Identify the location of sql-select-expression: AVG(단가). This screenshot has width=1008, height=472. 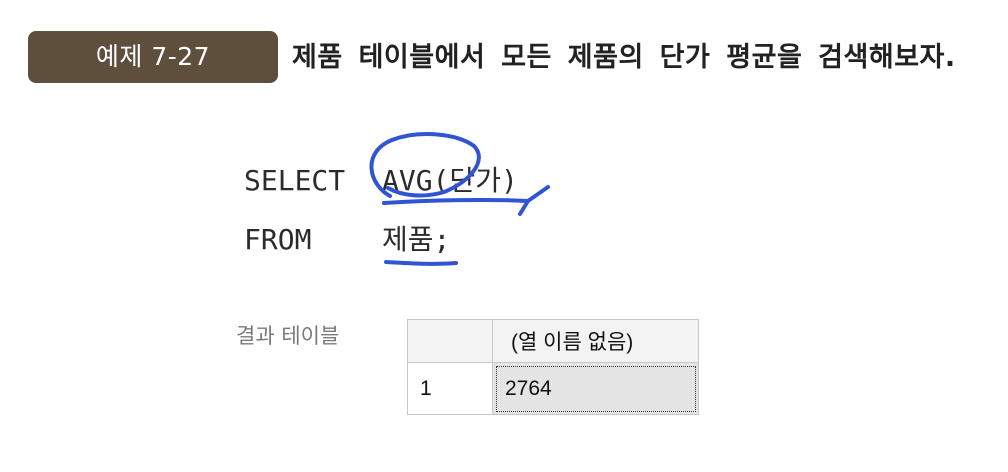
(450, 180).